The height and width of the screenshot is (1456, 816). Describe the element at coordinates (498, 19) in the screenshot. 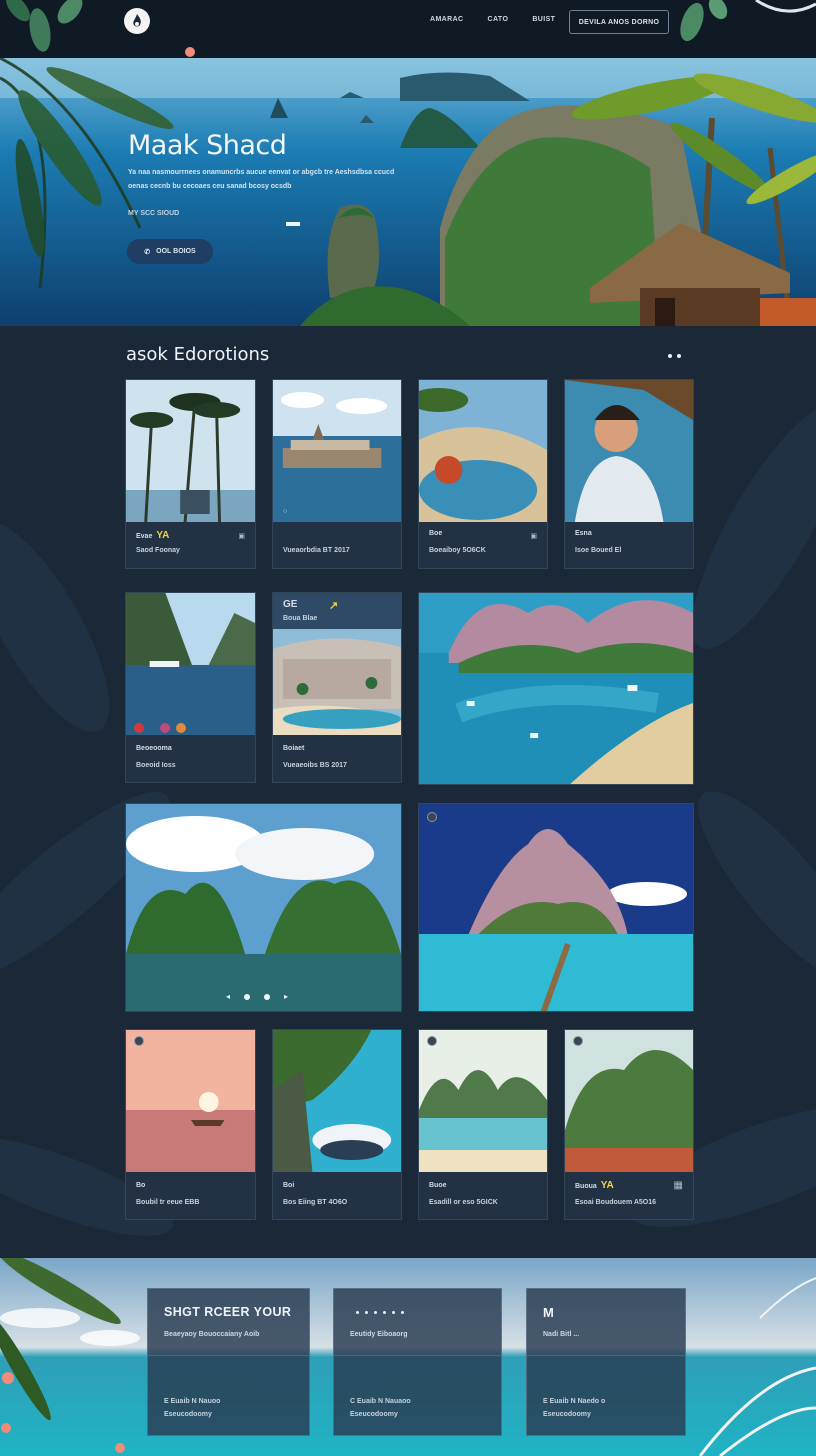

I see `nav-link: CATO` at that location.